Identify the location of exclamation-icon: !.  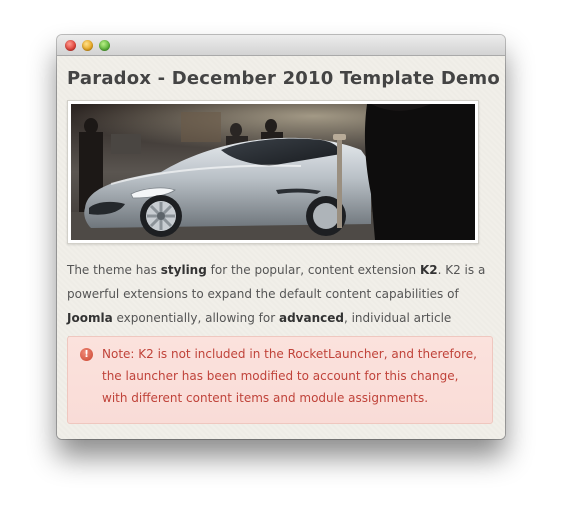
(86, 354).